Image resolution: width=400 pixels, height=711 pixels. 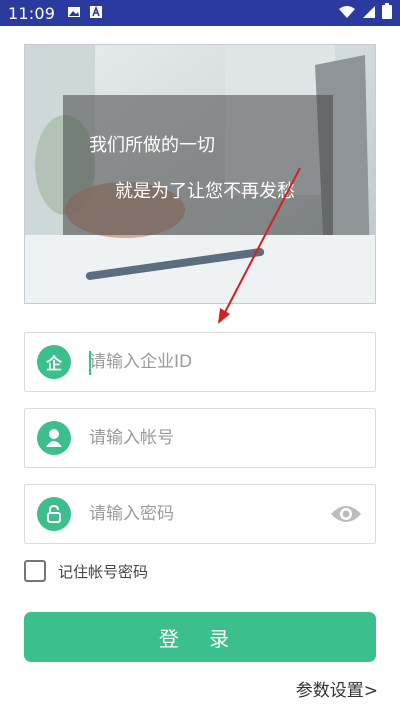 I want to click on lock-icon, so click(x=54, y=514).